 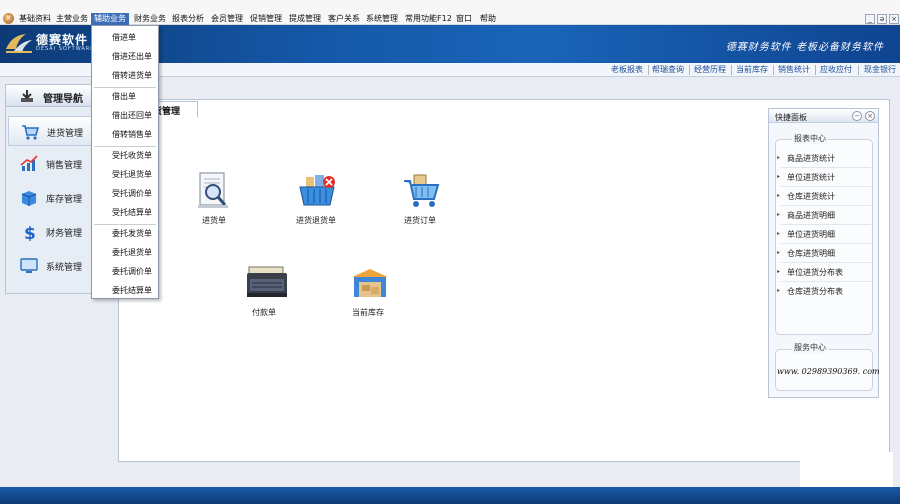 I want to click on menu-main-business: 主营业务, so click(x=72, y=19).